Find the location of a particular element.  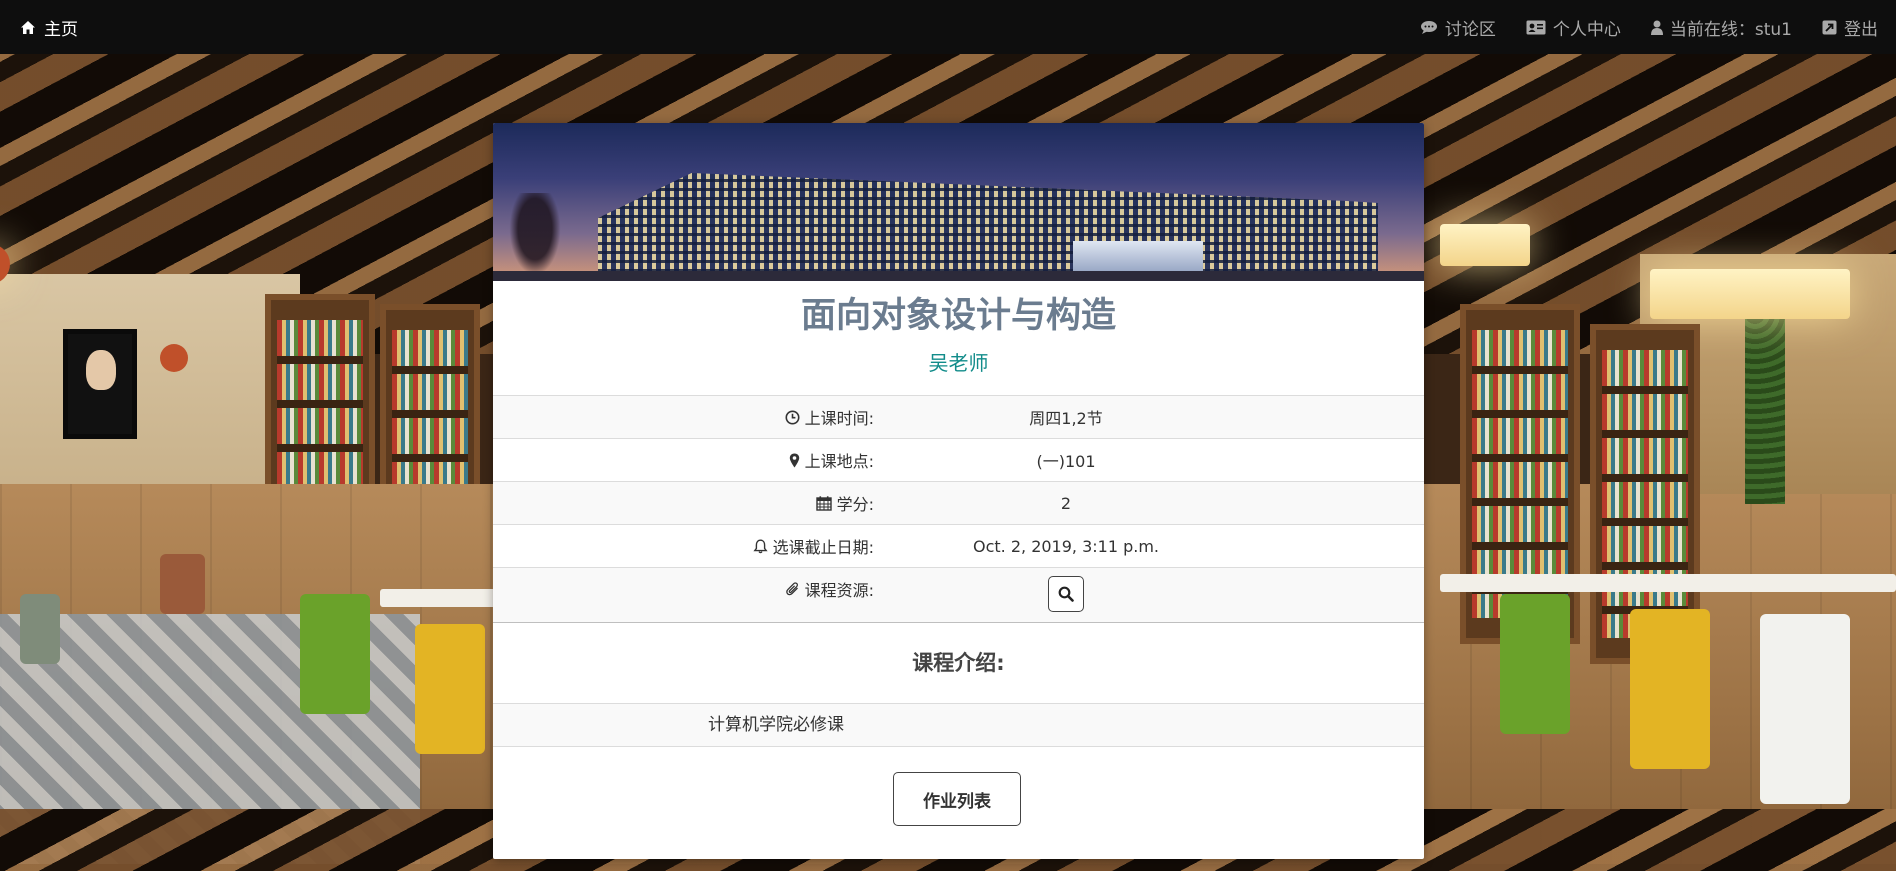

bookshelf is located at coordinates (1520, 474).